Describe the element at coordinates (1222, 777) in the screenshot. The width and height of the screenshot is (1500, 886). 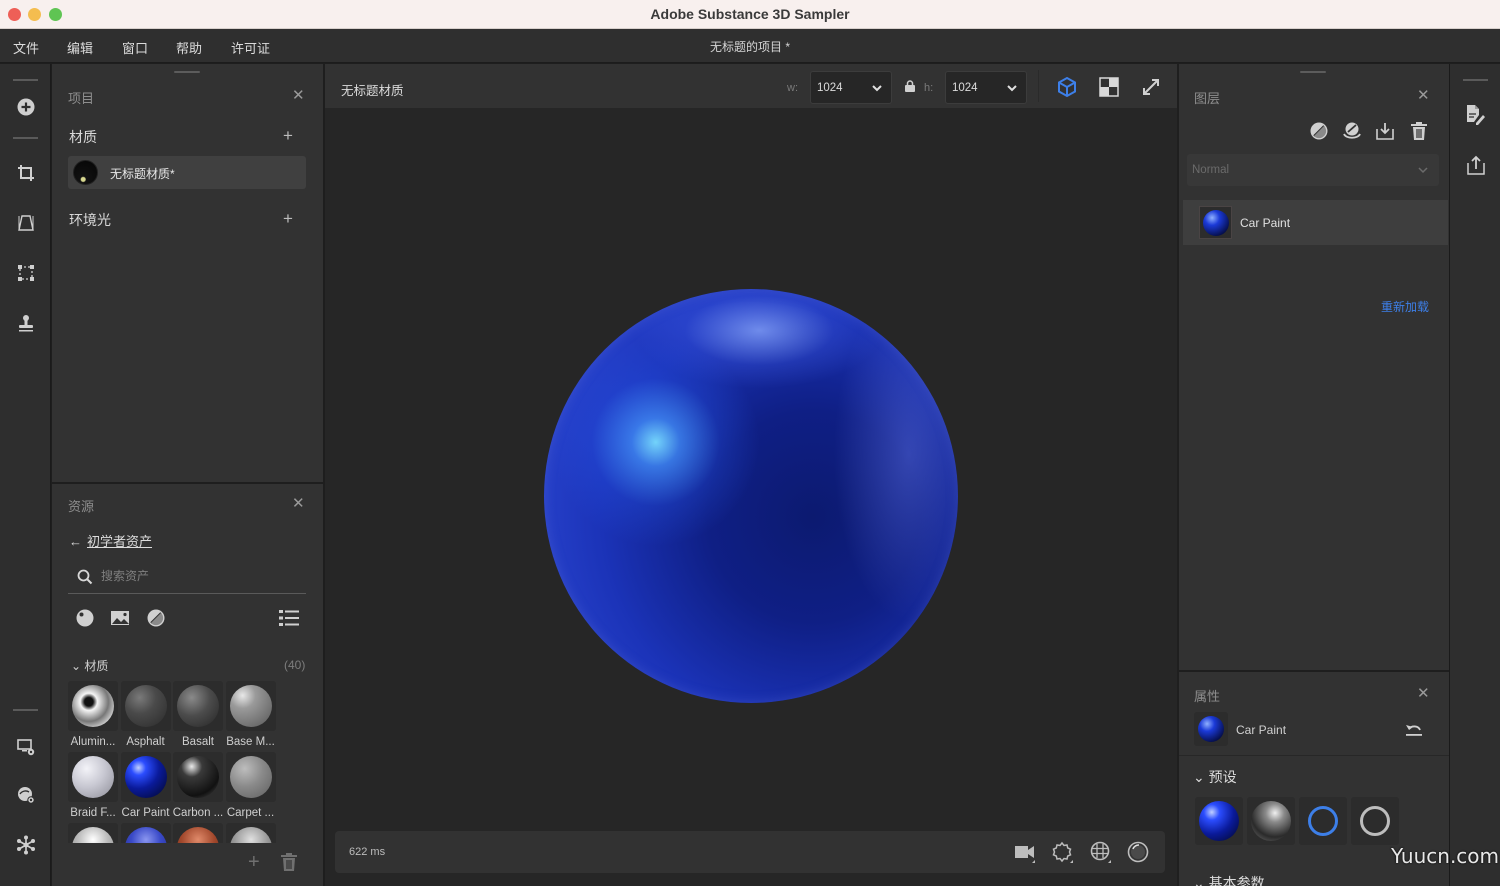
I see `presets-label: 预设` at that location.